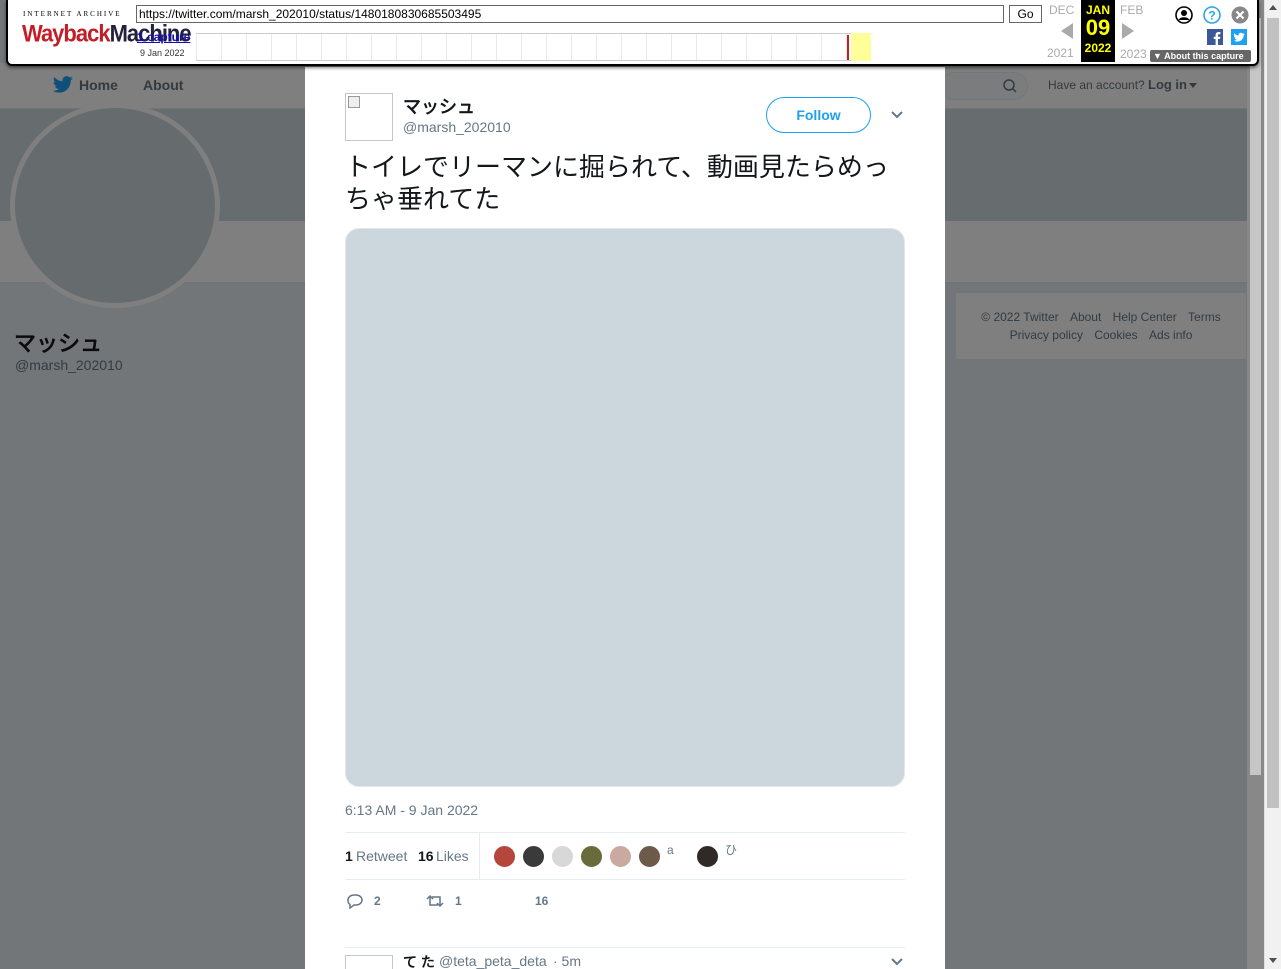  Describe the element at coordinates (567, 961) in the screenshot. I see `reply-time: · 5m` at that location.